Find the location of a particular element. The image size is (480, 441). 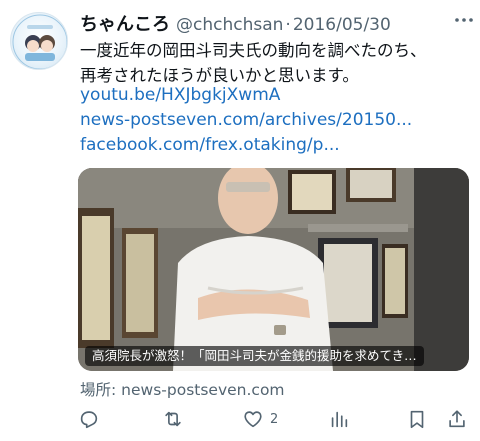

action-bar: 2 is located at coordinates (270, 420).